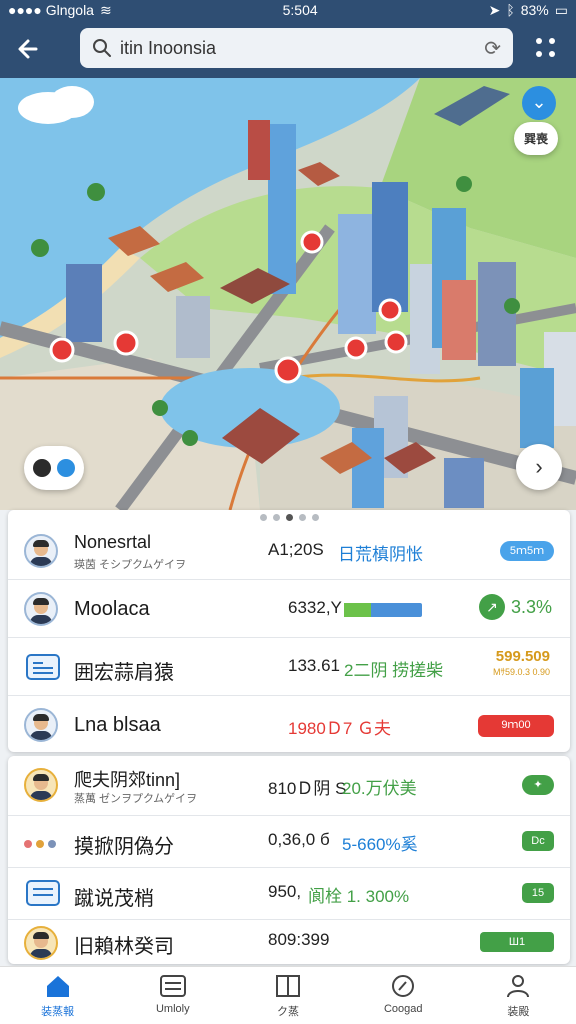 This screenshot has width=576, height=1024. I want to click on nav-compass: Coogad, so click(403, 995).